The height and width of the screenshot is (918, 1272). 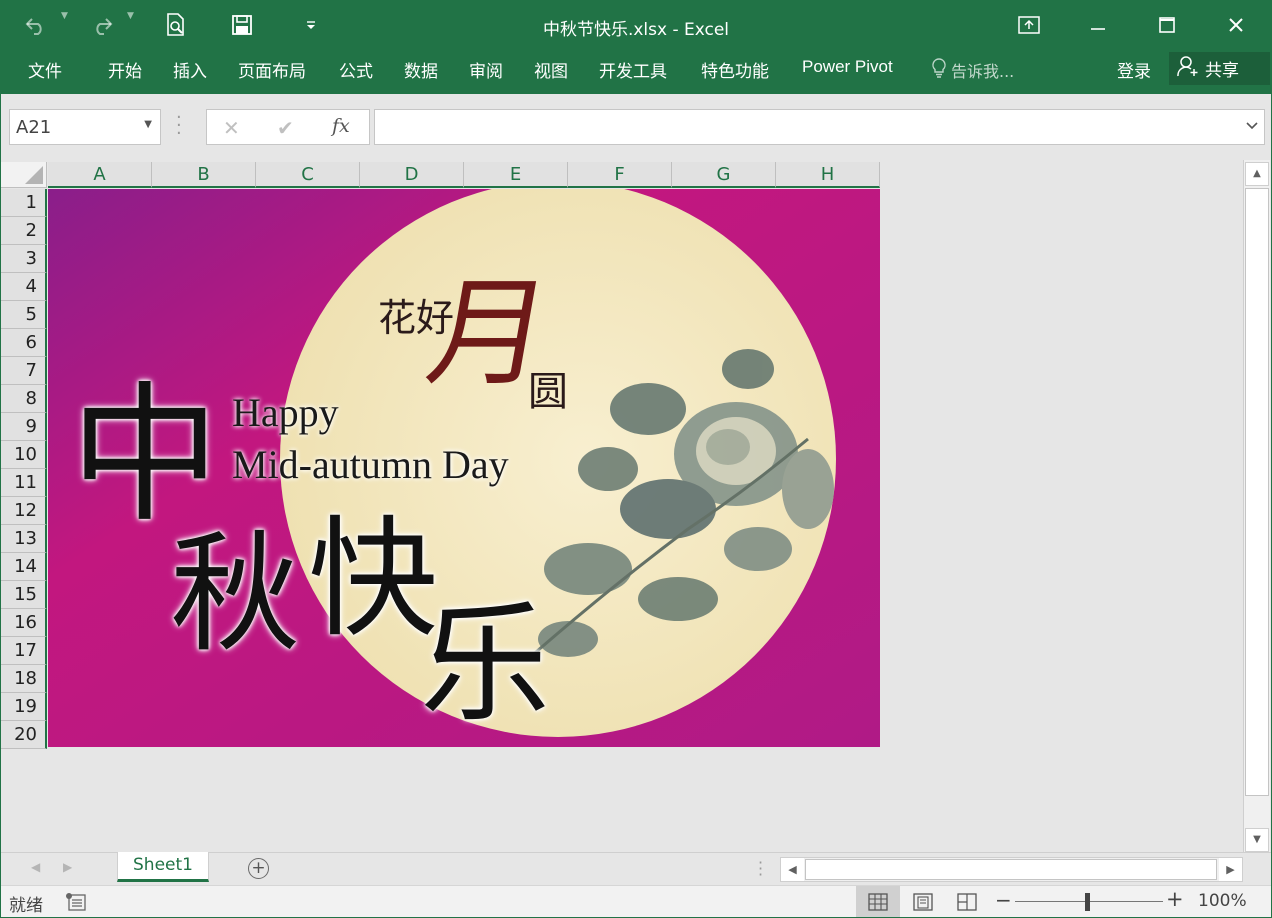 What do you see at coordinates (516, 175) in the screenshot?
I see `column-header-e: E` at bounding box center [516, 175].